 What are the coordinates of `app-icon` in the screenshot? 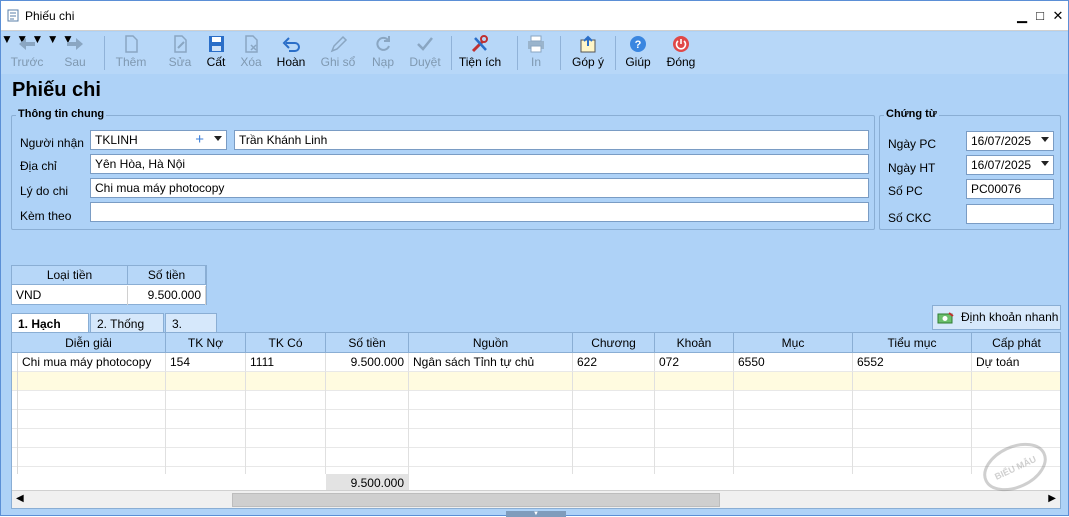 It's located at (13, 15).